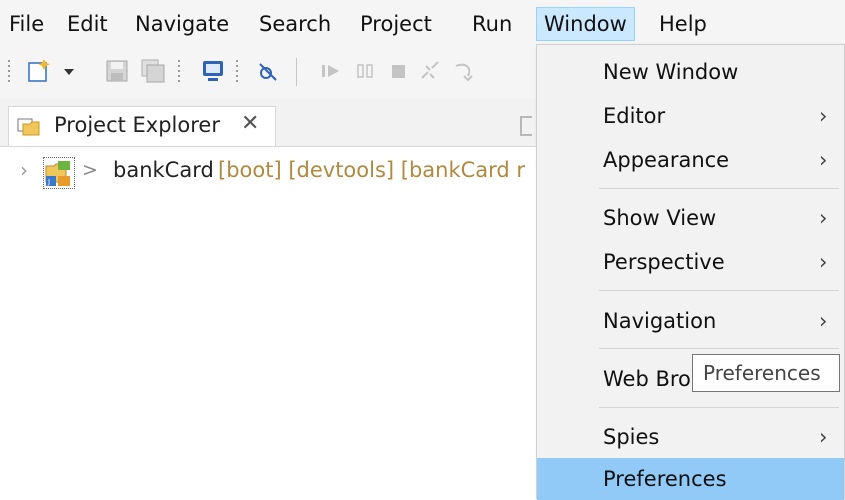 The width and height of the screenshot is (845, 500). I want to click on terminal-icon, so click(213, 71).